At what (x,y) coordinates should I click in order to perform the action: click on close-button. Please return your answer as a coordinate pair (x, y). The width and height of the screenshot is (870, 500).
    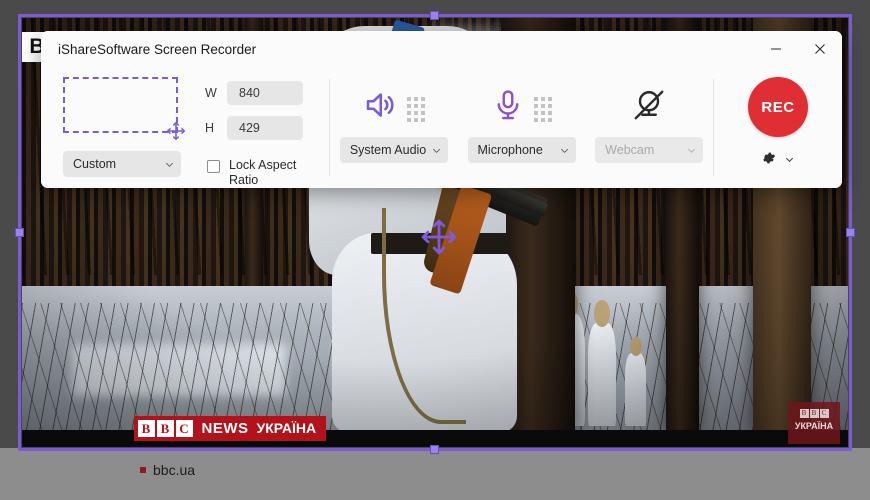
    Looking at the image, I should click on (820, 49).